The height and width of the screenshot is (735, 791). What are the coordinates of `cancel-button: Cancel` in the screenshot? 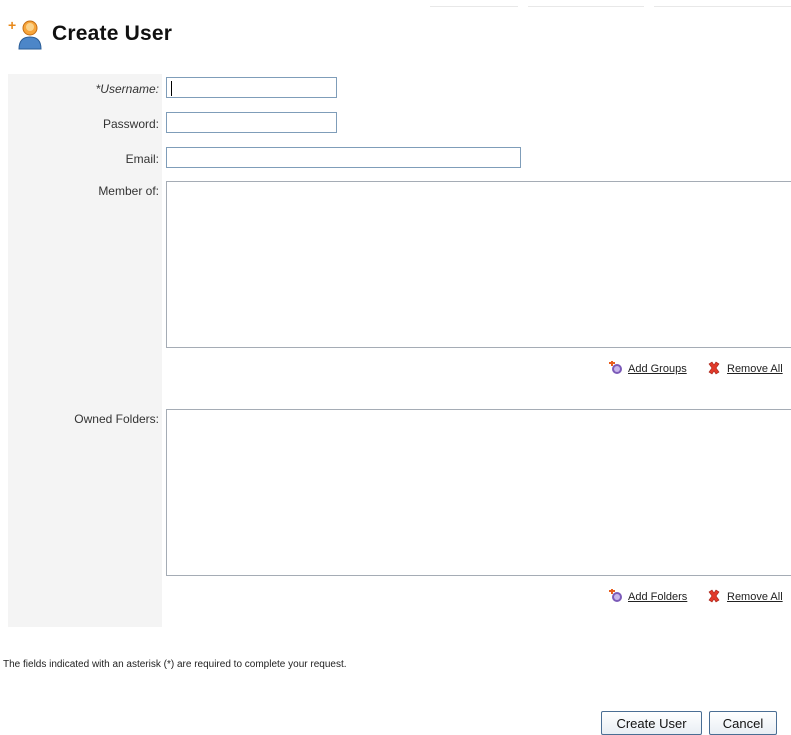 It's located at (743, 723).